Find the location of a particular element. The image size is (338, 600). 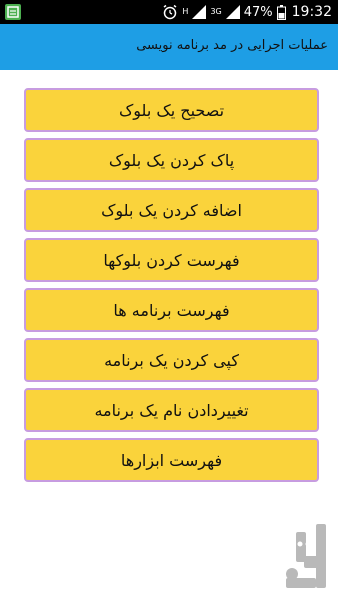

battery-percent: 47% is located at coordinates (258, 12).